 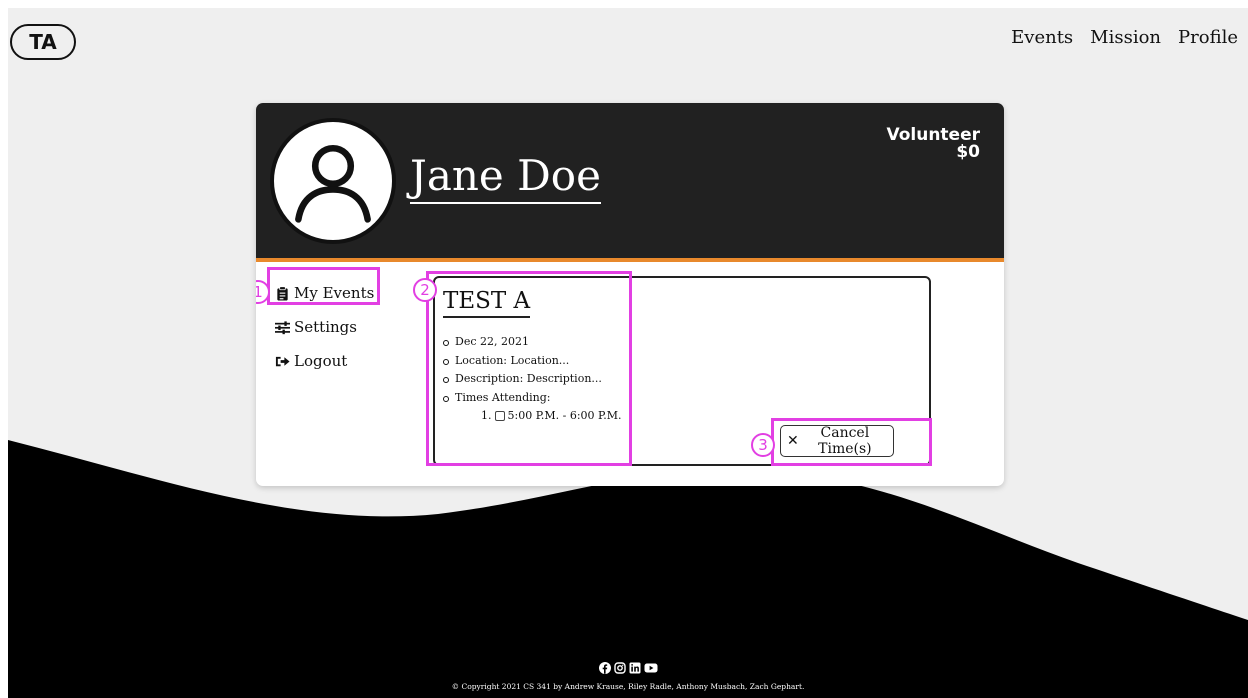 I want to click on user-circle-icon, so click(x=333, y=181).